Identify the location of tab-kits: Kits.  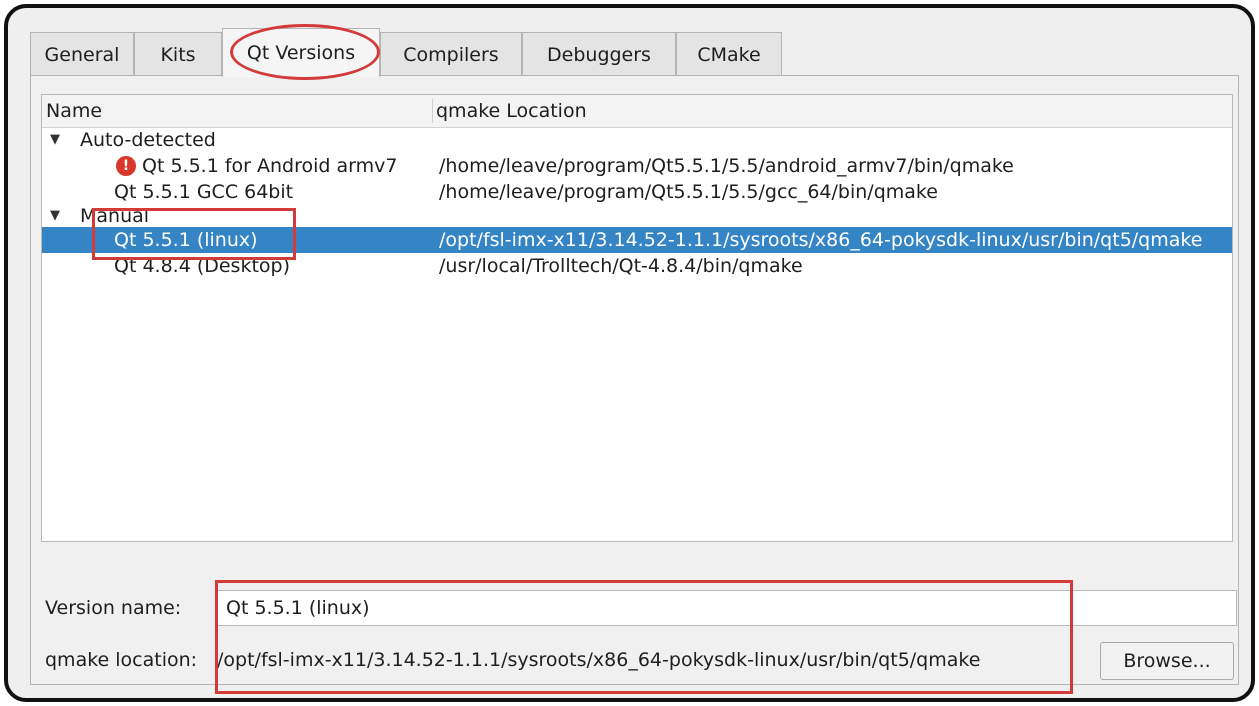
(178, 54).